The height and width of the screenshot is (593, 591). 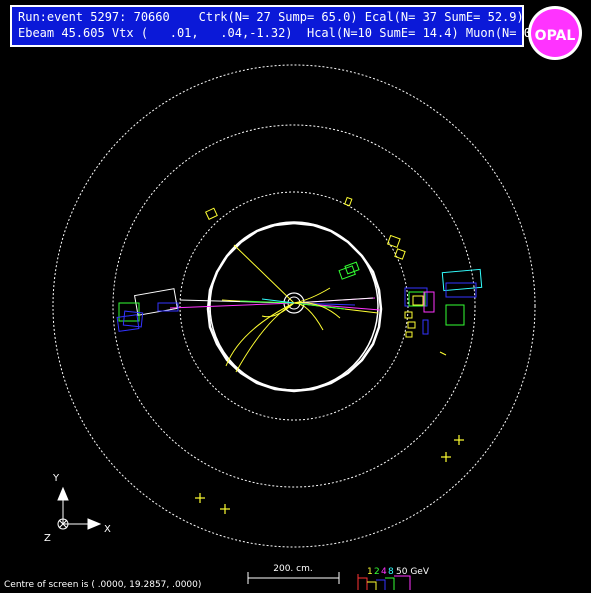 I want to click on opal-logo-text: OPAL, so click(x=555, y=36).